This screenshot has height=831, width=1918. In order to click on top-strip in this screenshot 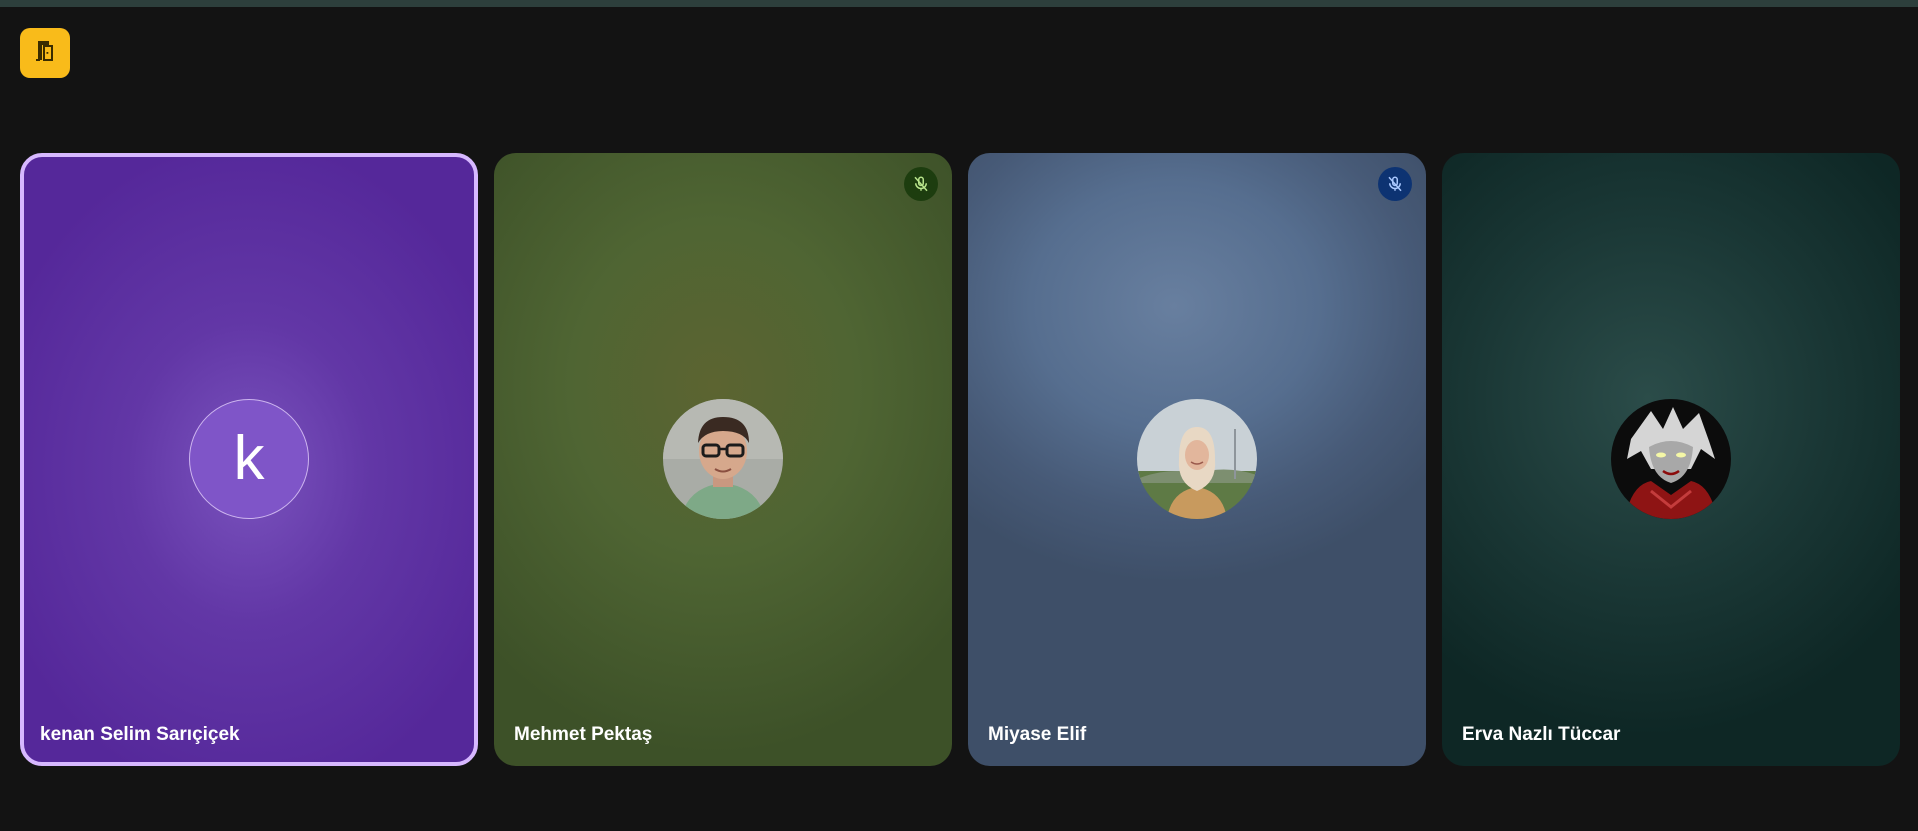, I will do `click(959, 3)`.